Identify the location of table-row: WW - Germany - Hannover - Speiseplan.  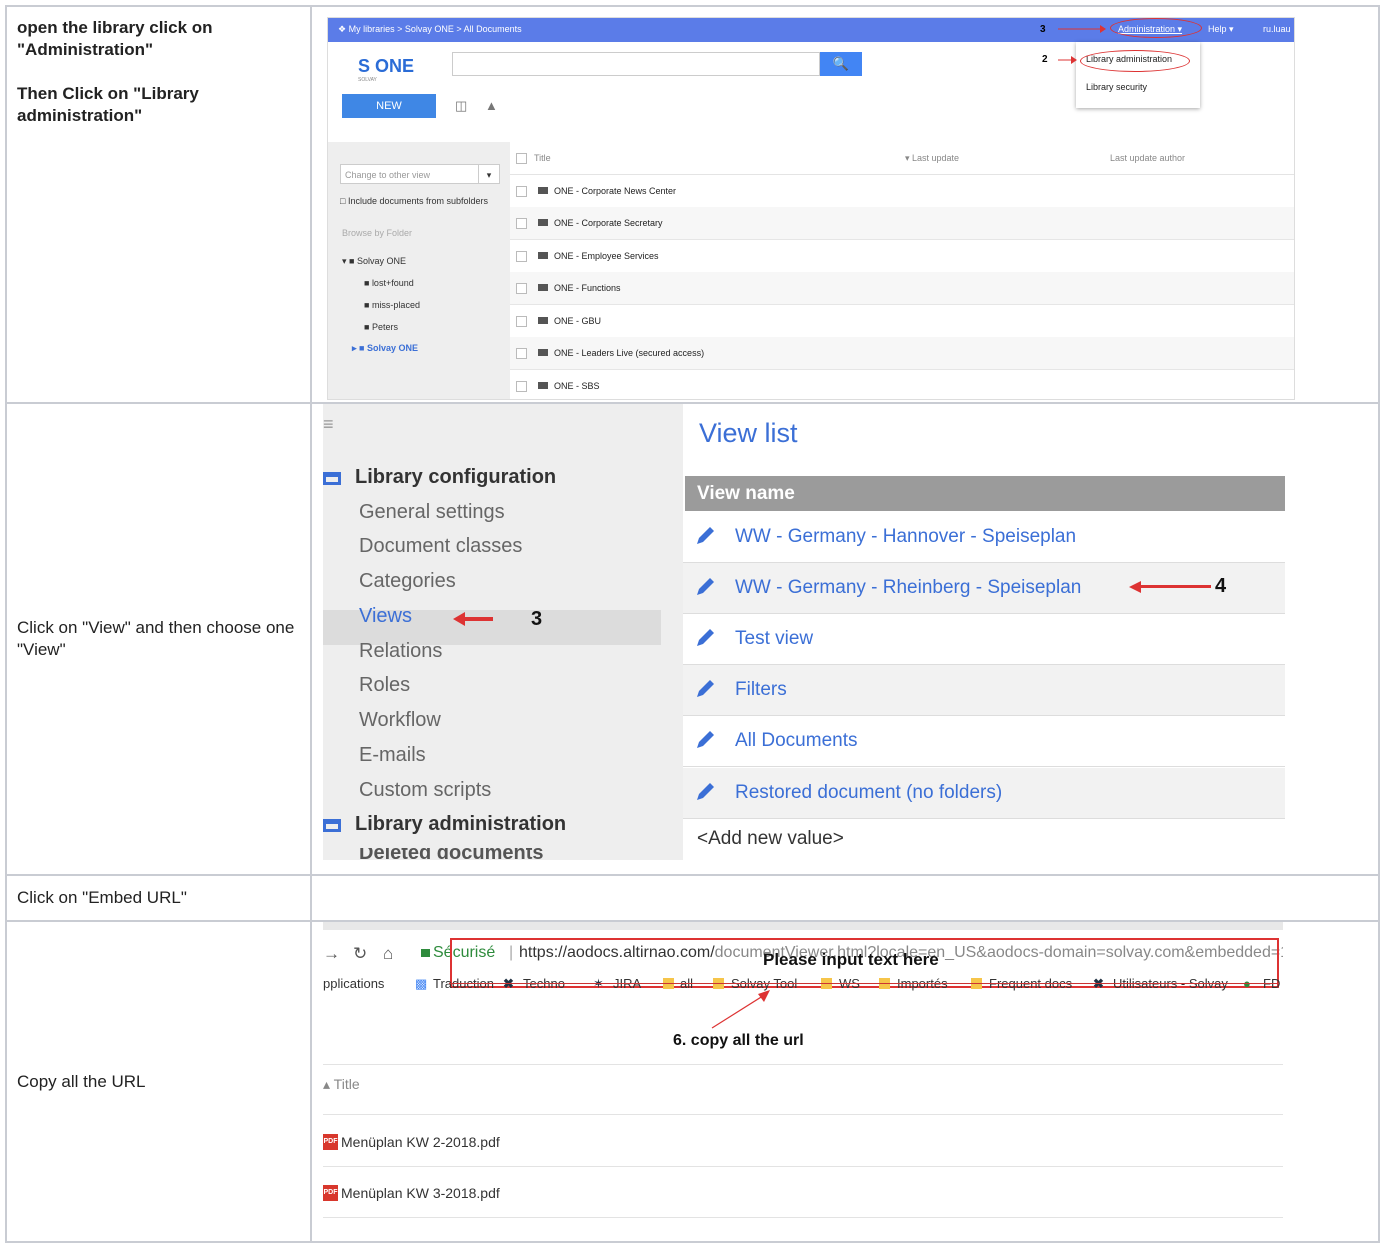
(984, 537).